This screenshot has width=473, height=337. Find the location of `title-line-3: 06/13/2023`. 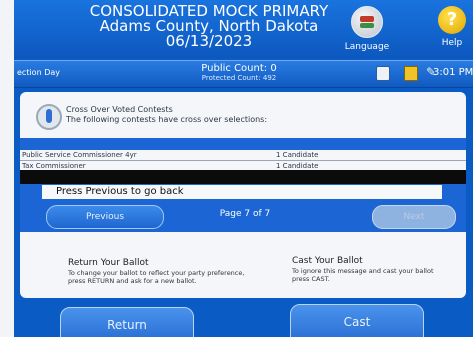

title-line-3: 06/13/2023 is located at coordinates (209, 41).